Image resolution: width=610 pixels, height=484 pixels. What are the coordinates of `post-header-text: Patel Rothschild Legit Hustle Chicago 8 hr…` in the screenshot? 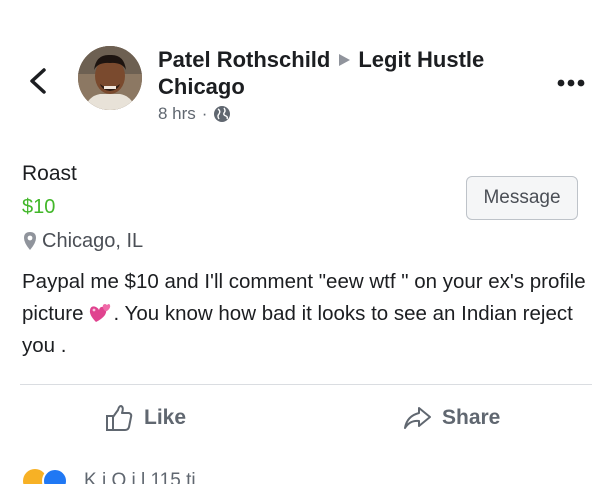 It's located at (353, 85).